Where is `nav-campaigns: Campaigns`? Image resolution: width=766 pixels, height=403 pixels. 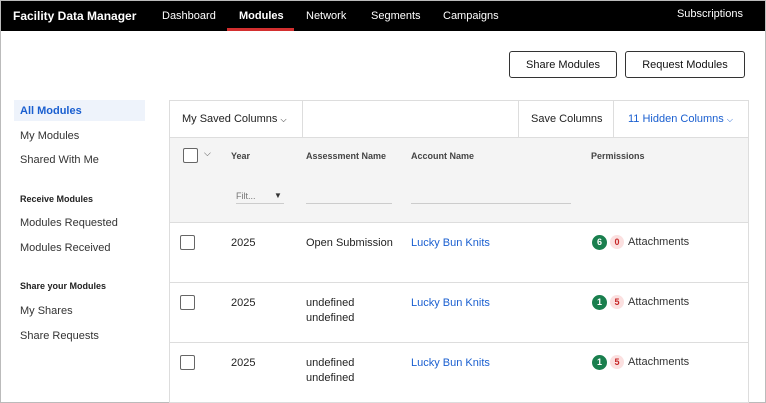 nav-campaigns: Campaigns is located at coordinates (471, 16).